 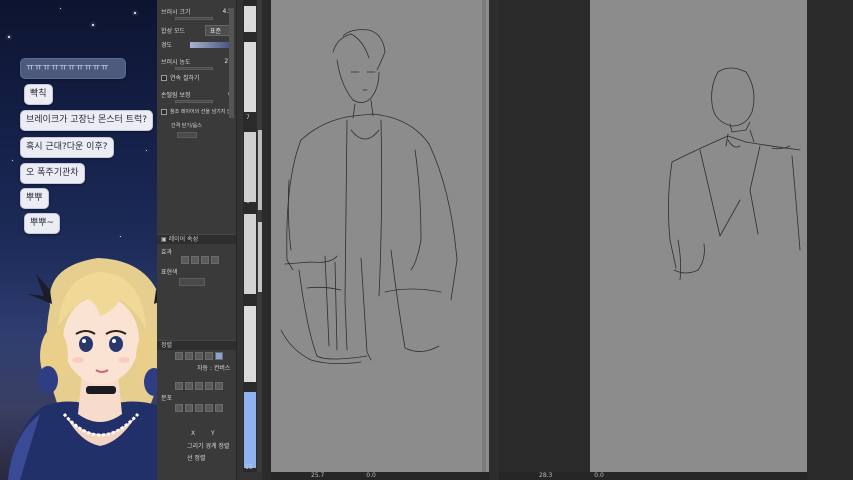 What do you see at coordinates (218, 30) in the screenshot?
I see `blend-mode-select: 표준` at bounding box center [218, 30].